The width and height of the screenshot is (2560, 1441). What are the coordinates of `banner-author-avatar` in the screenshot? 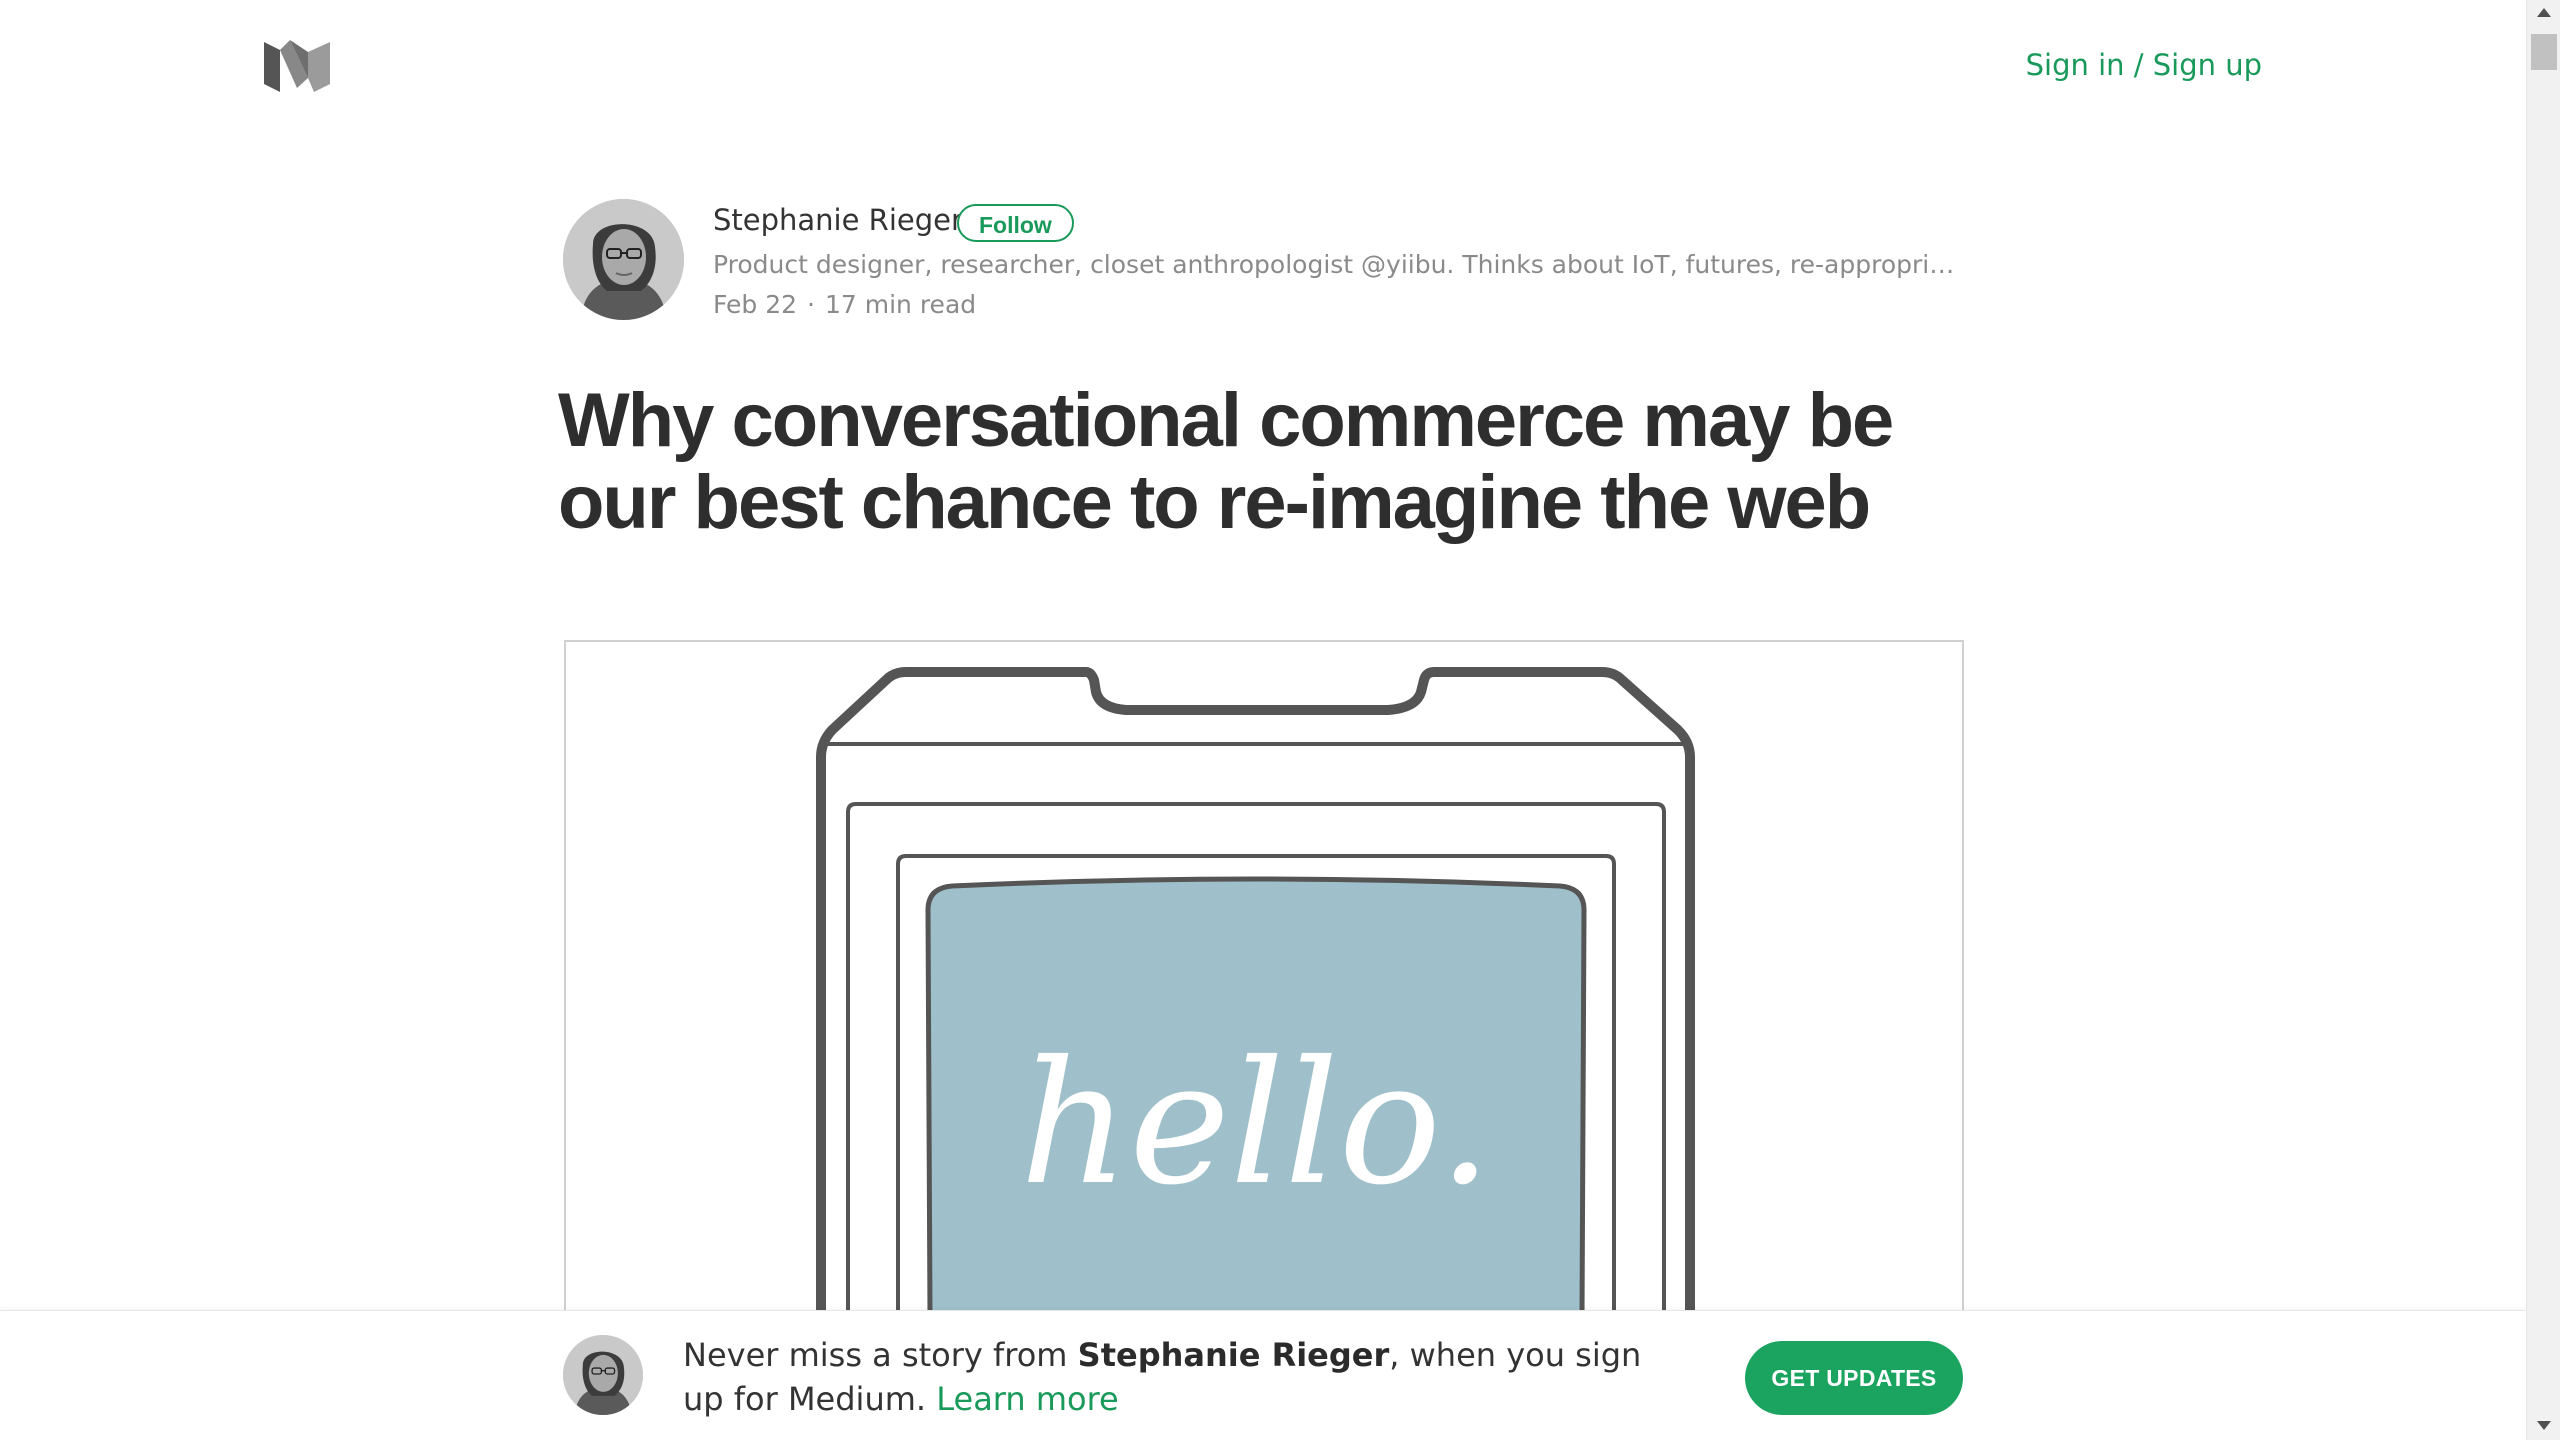 It's located at (603, 1375).